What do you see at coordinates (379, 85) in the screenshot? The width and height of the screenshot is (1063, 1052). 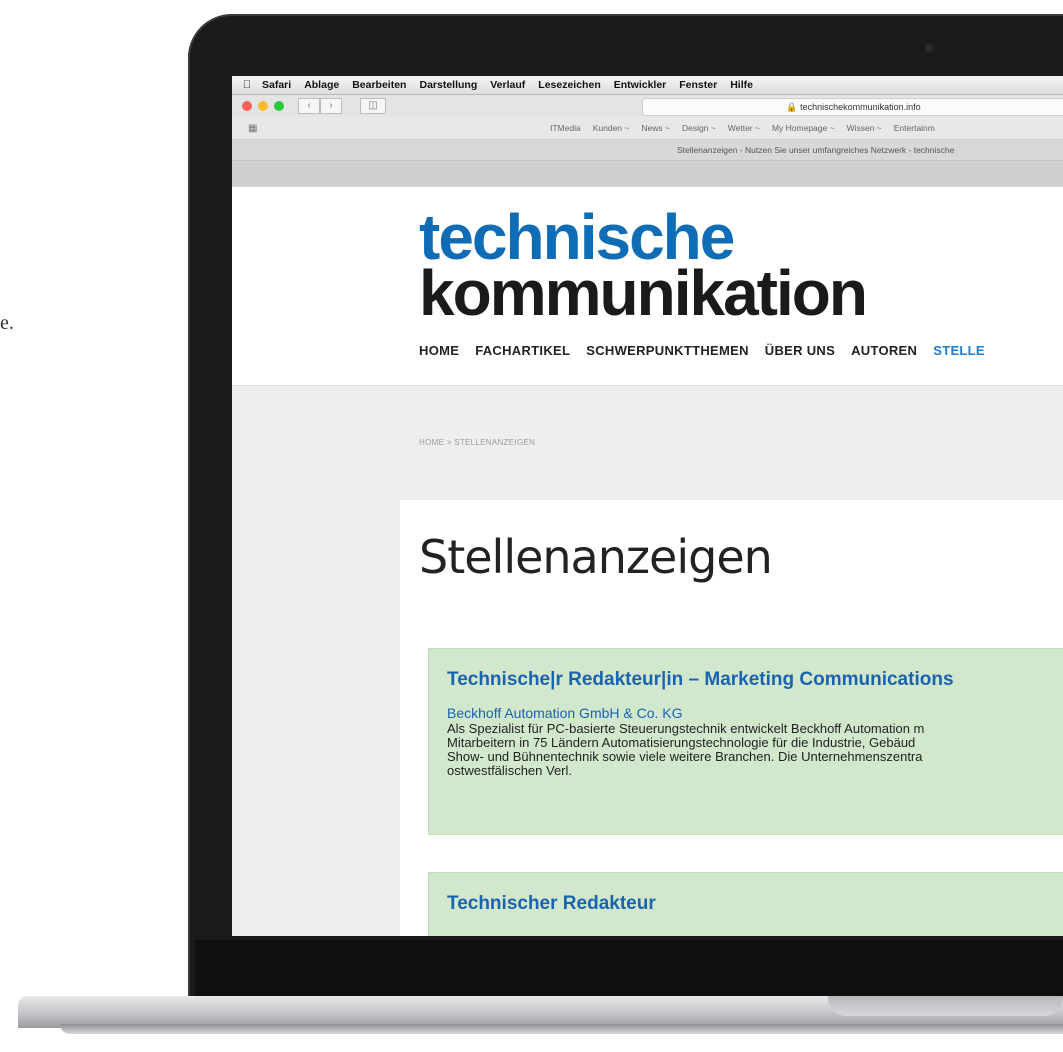 I see `menu-bearbeiten: Bearbeiten` at bounding box center [379, 85].